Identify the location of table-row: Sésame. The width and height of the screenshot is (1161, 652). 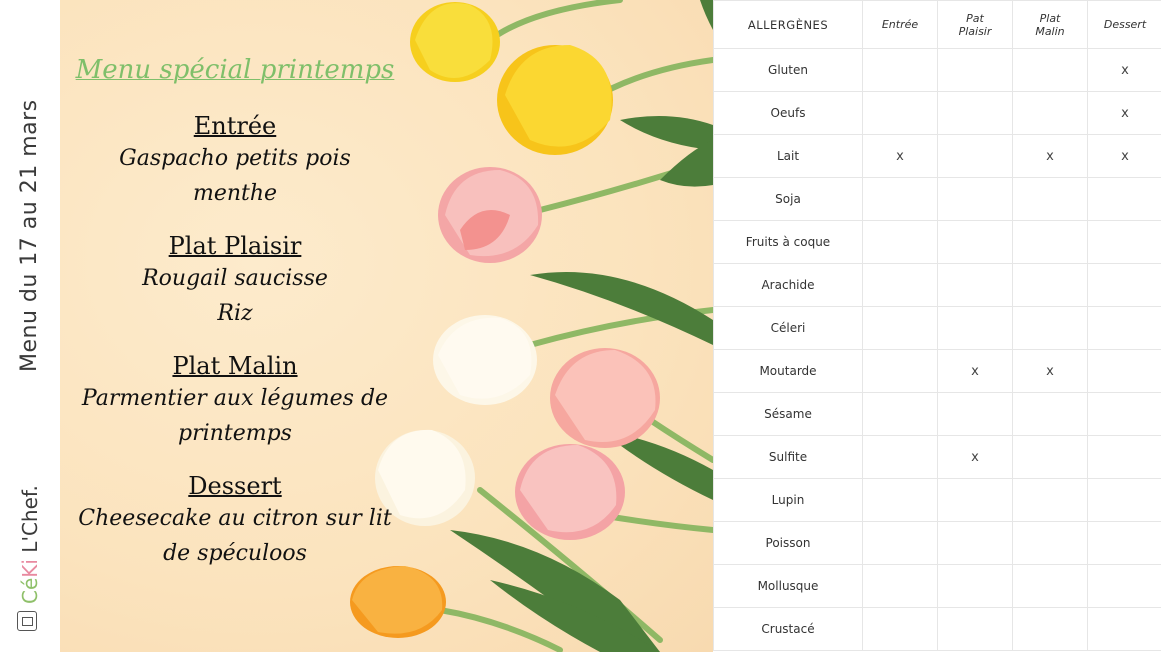
(937, 414).